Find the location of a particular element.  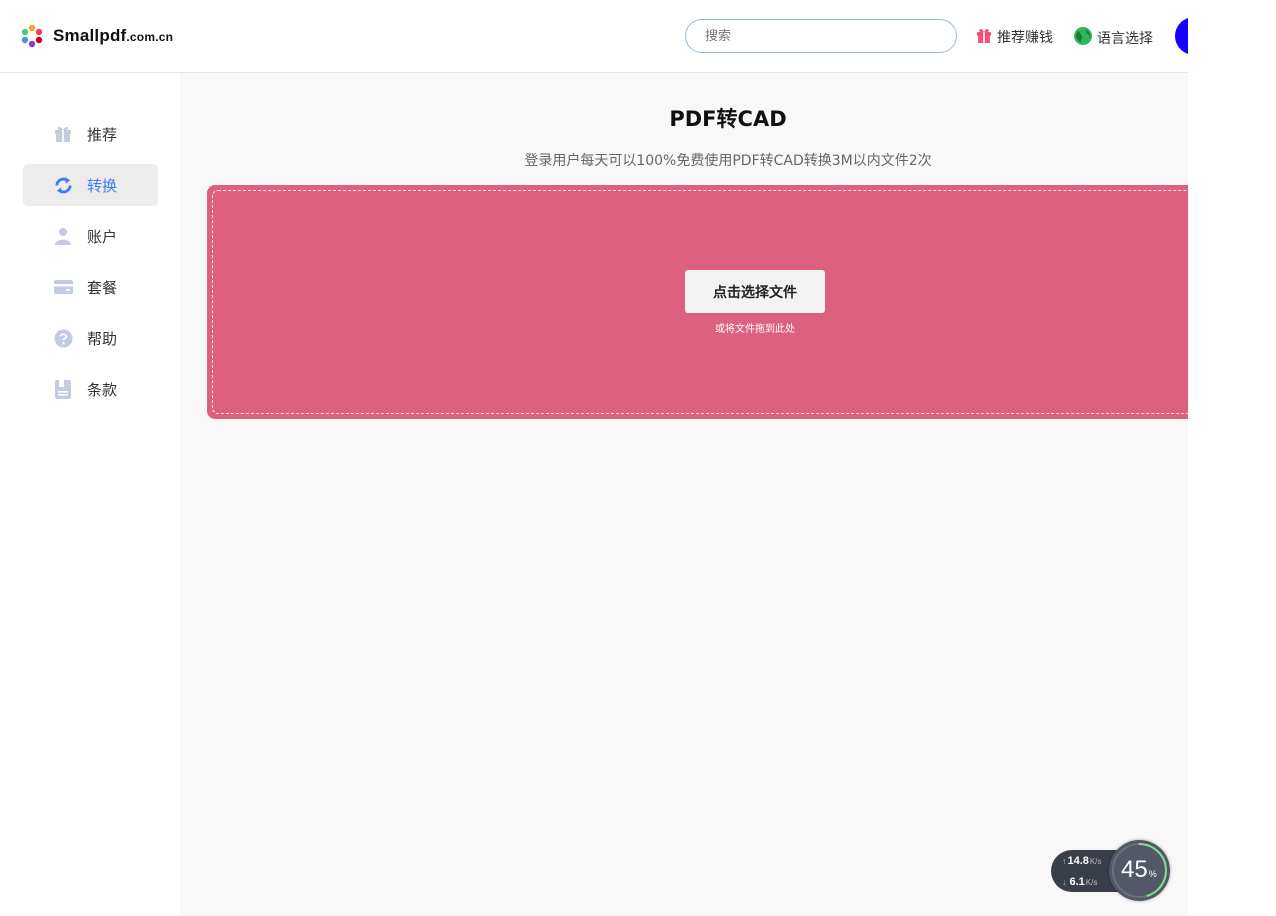

usage-gauge: 45% is located at coordinates (1139, 870).